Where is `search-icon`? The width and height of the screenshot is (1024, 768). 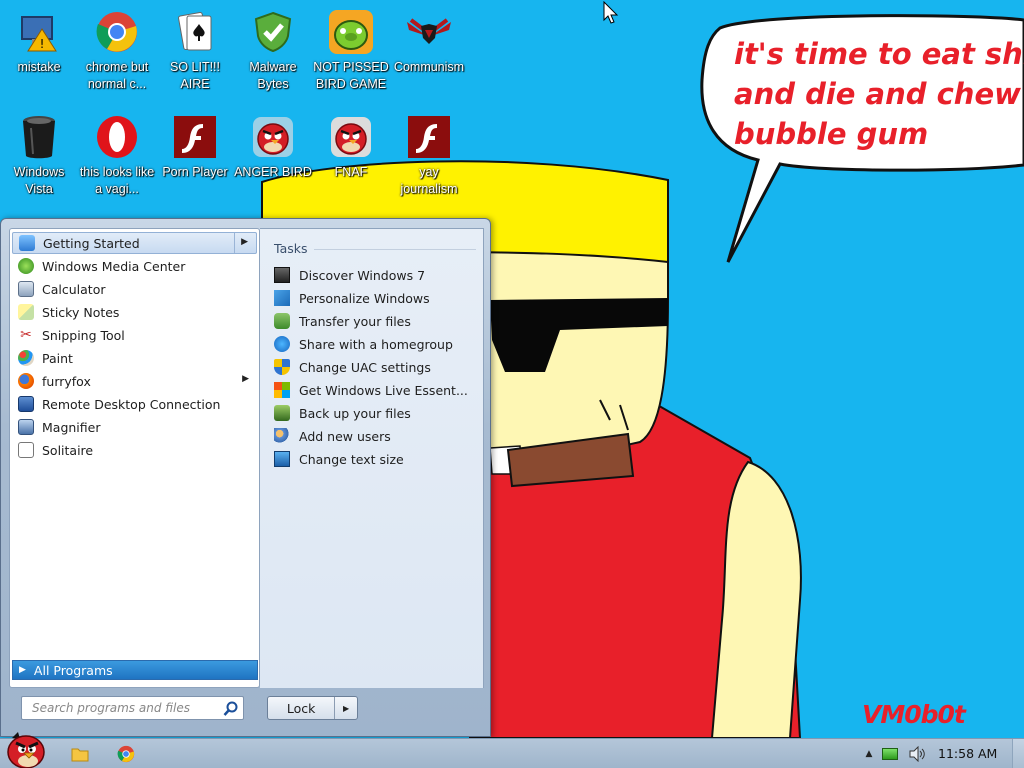
search-icon is located at coordinates (231, 709).